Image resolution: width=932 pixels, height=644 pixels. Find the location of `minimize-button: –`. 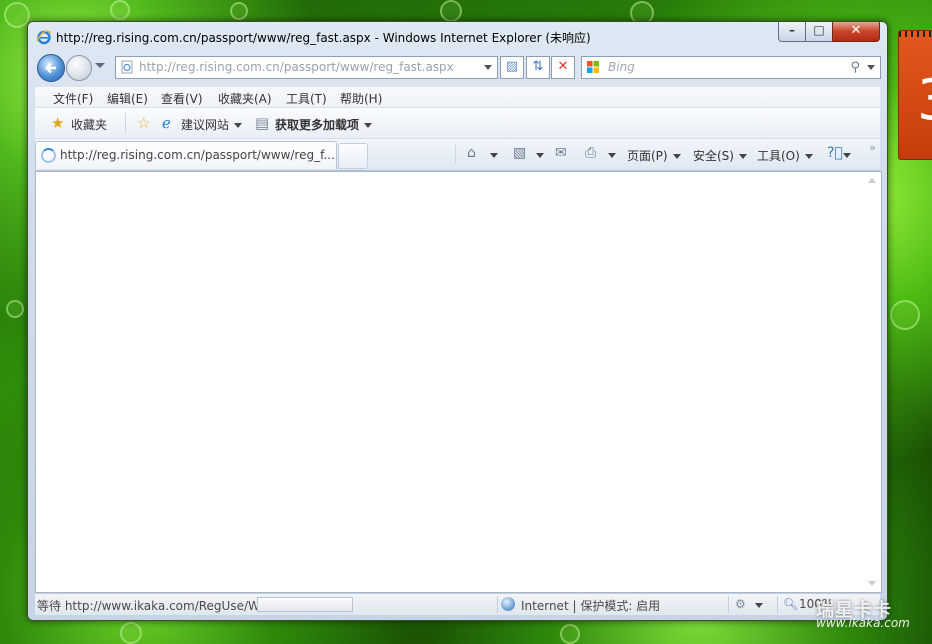

minimize-button: – is located at coordinates (792, 32).